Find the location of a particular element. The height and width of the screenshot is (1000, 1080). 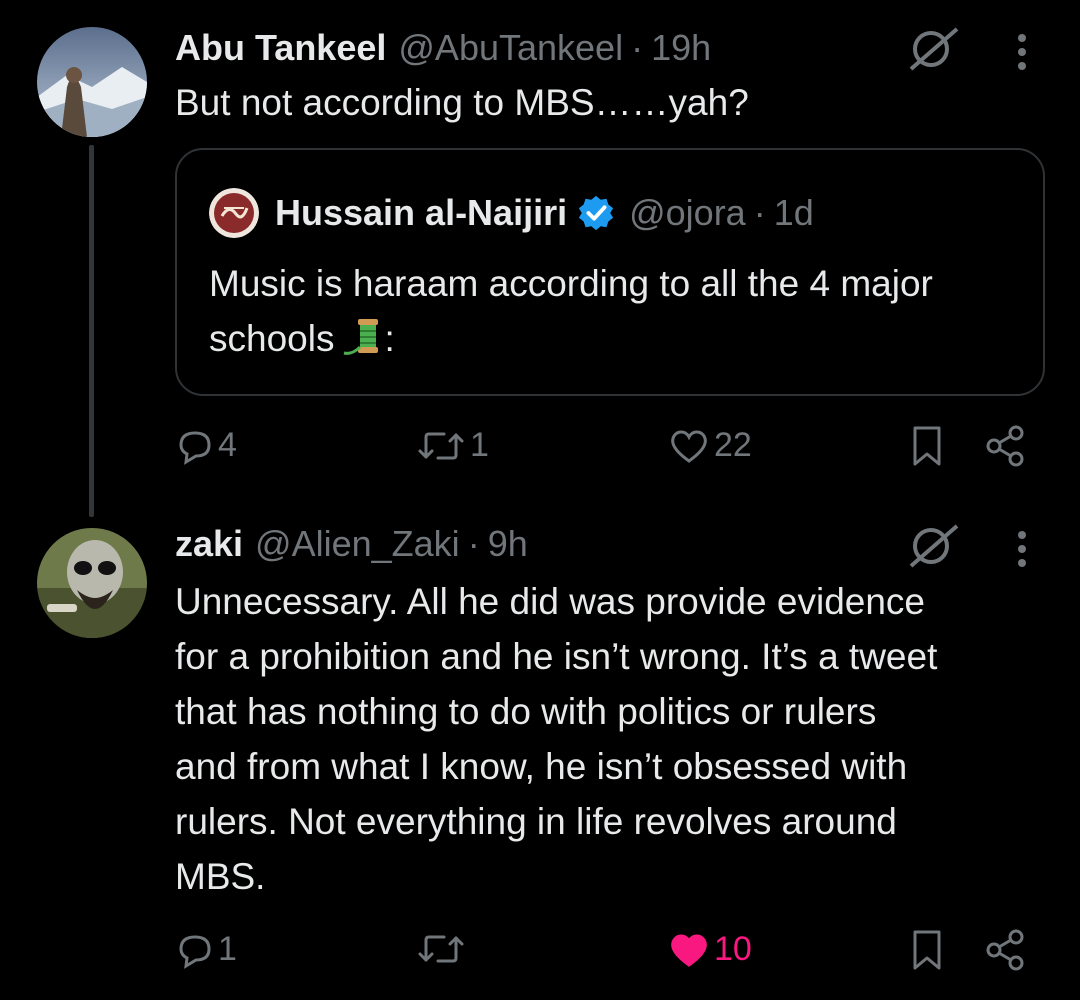

avatar-zaki is located at coordinates (92, 583).